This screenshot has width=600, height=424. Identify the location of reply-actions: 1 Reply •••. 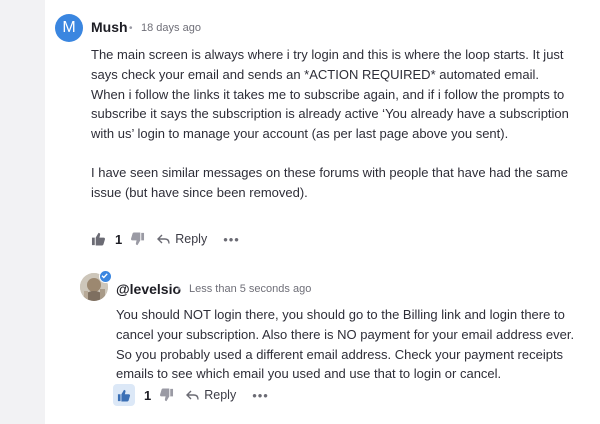
(191, 395).